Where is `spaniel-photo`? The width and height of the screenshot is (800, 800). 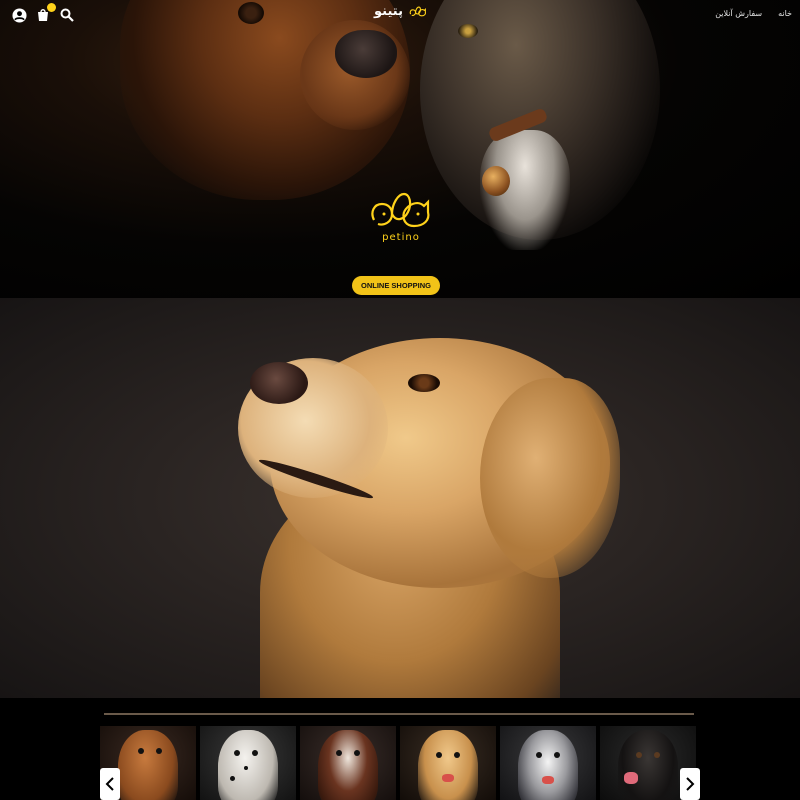
spaniel-photo is located at coordinates (348, 765).